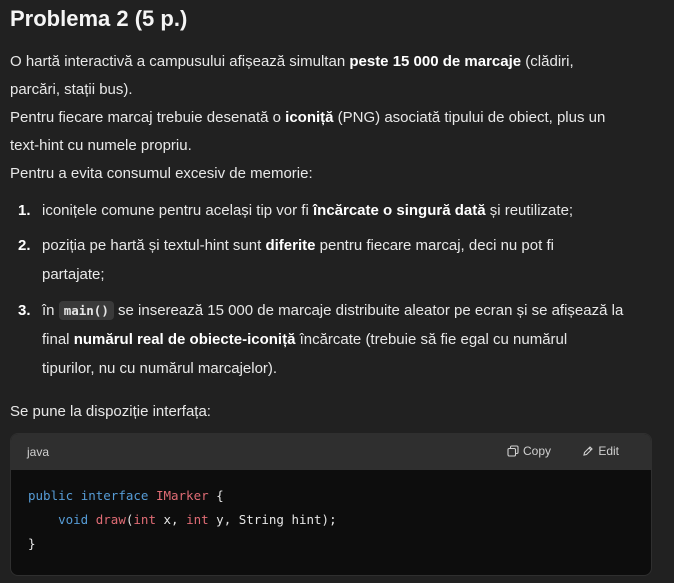  What do you see at coordinates (86, 310) in the screenshot?
I see `inline-code: main()` at bounding box center [86, 310].